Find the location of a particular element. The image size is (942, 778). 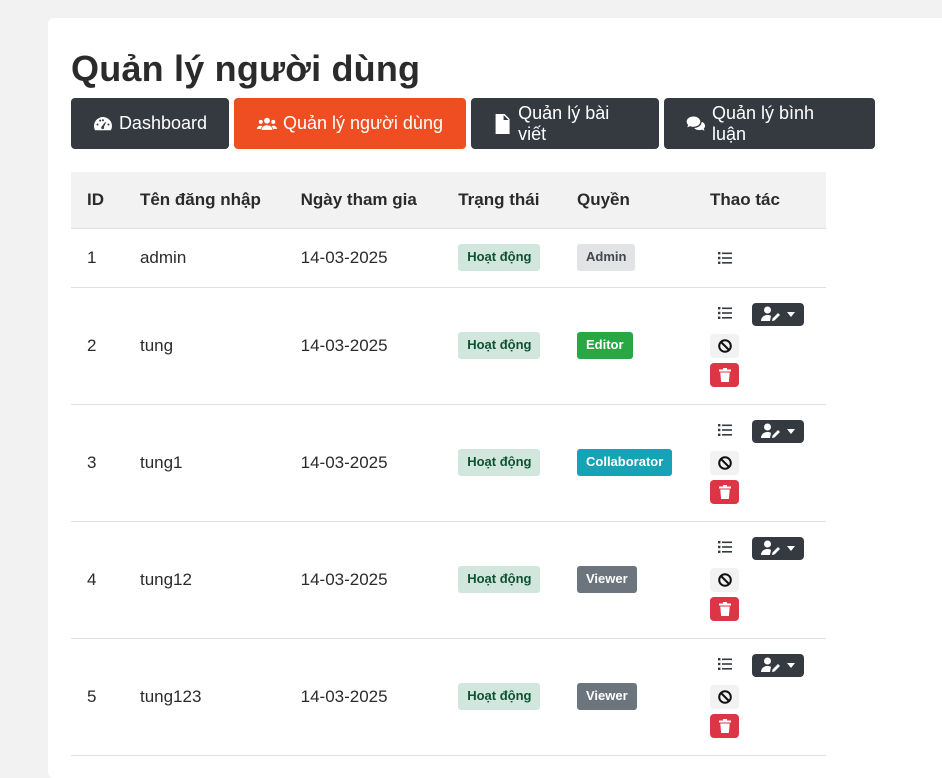

user-id: 1 is located at coordinates (97, 257).